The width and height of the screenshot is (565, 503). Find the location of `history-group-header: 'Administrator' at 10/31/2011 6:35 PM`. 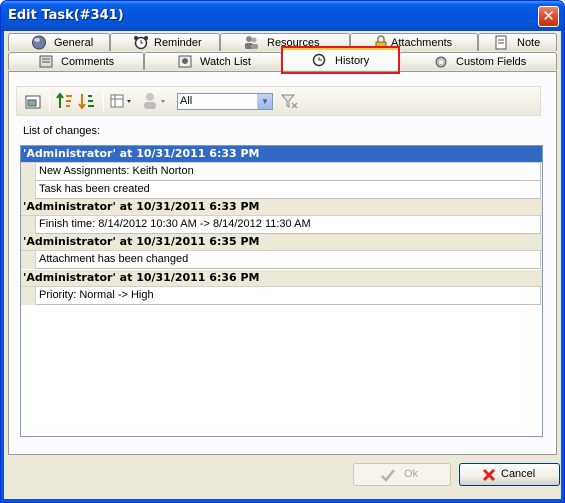

history-group-header: 'Administrator' at 10/31/2011 6:35 PM is located at coordinates (281, 242).